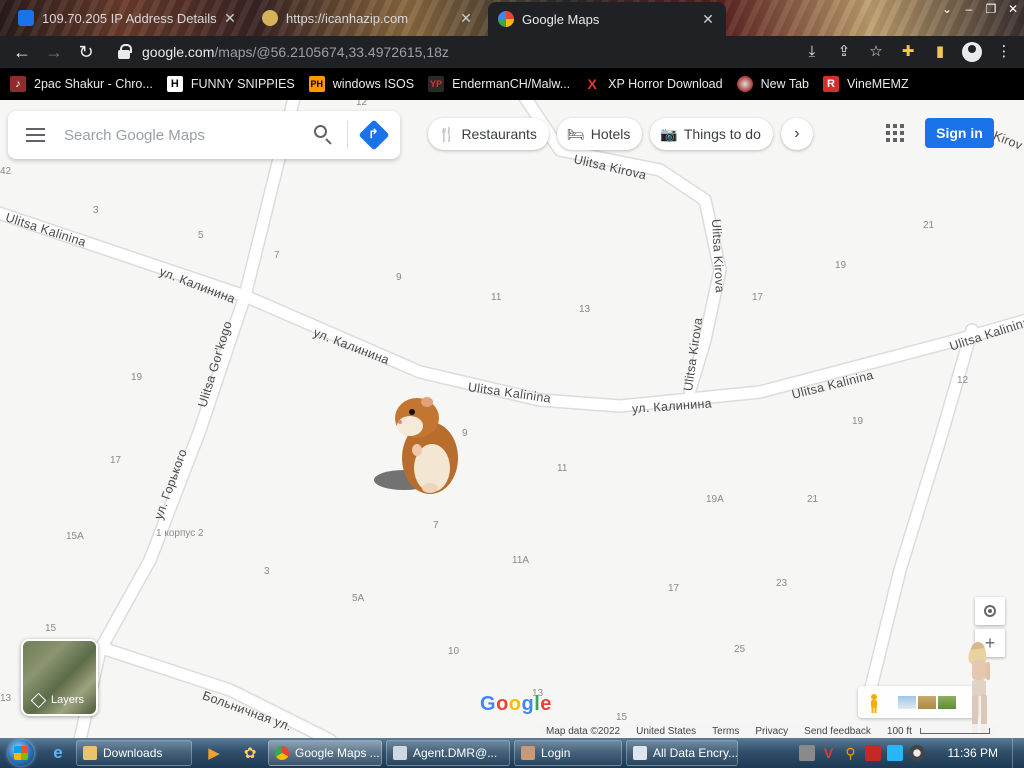  Describe the element at coordinates (622, 717) in the screenshot. I see `house-number: 15` at that location.